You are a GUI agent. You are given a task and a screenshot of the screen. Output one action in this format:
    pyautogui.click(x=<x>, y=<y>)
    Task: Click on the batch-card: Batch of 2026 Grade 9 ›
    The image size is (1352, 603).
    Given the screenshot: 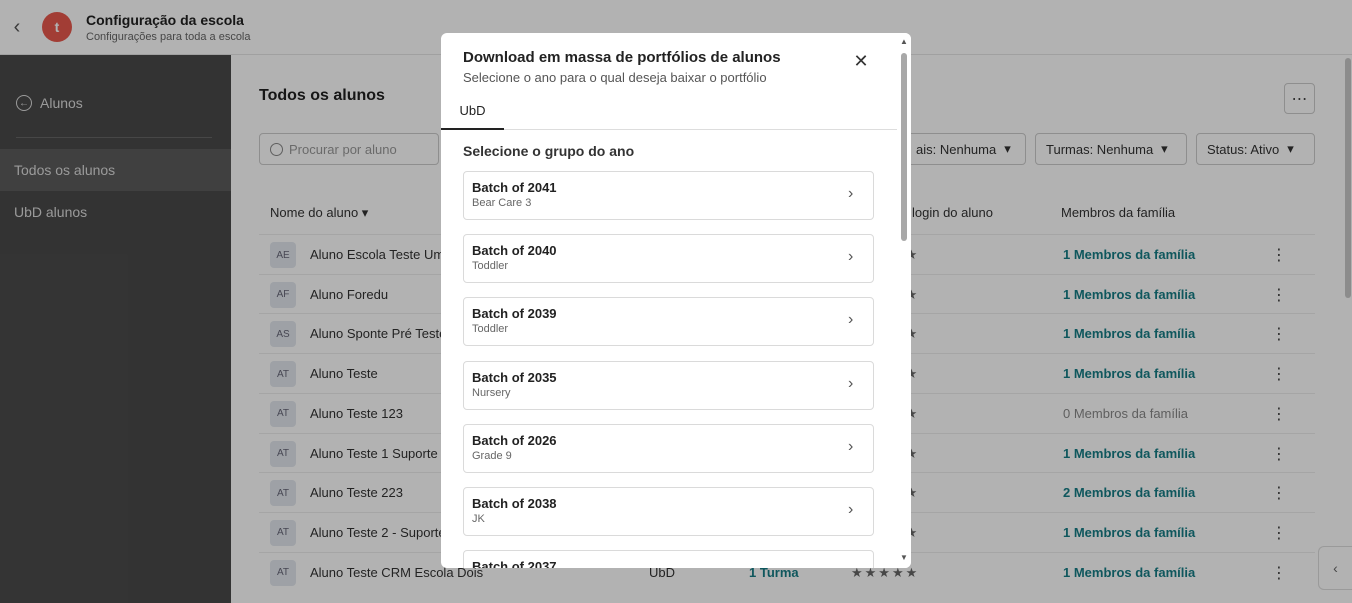 What is the action you would take?
    pyautogui.click(x=668, y=448)
    